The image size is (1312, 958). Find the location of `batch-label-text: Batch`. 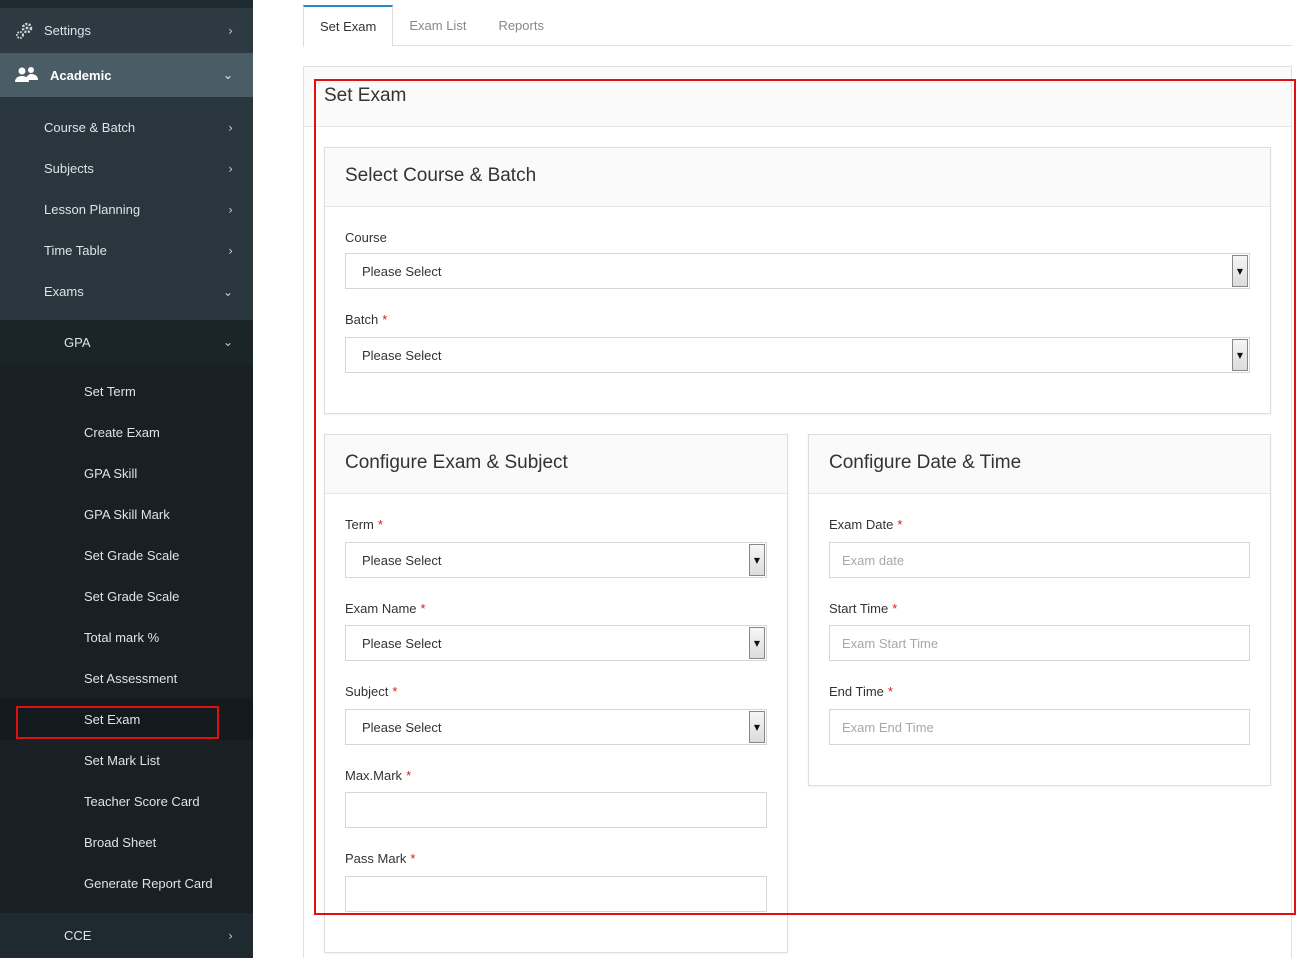

batch-label-text: Batch is located at coordinates (362, 319).